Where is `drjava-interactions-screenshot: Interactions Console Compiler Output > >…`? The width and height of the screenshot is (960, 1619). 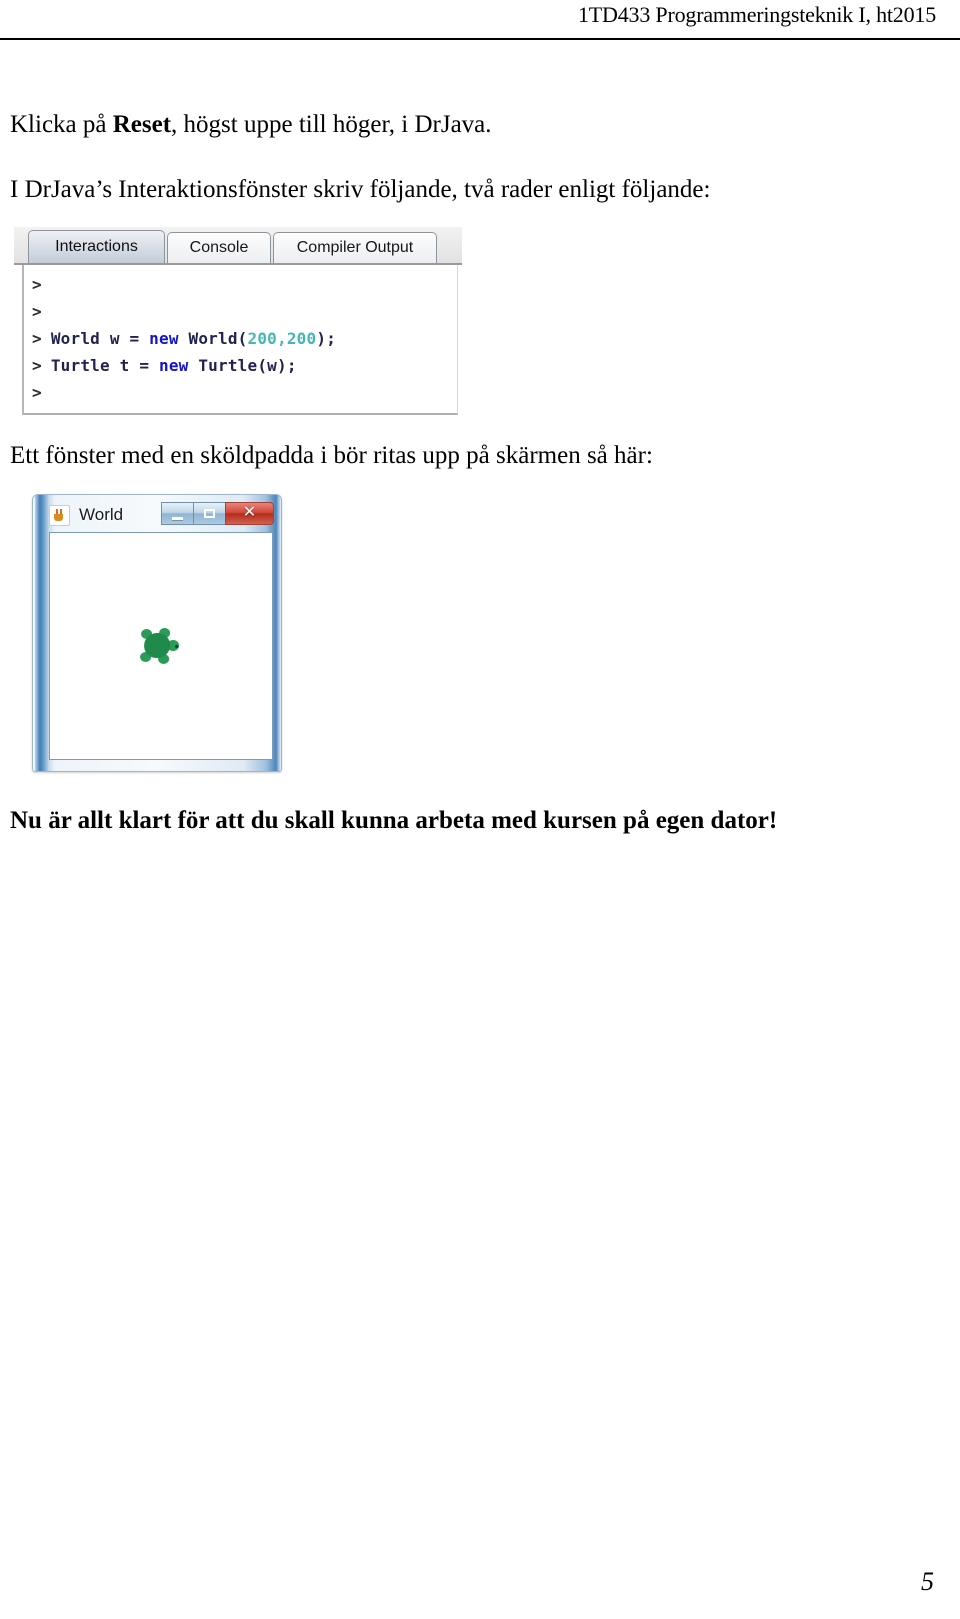
drjava-interactions-screenshot: Interactions Console Compiler Output > >… is located at coordinates (238, 323).